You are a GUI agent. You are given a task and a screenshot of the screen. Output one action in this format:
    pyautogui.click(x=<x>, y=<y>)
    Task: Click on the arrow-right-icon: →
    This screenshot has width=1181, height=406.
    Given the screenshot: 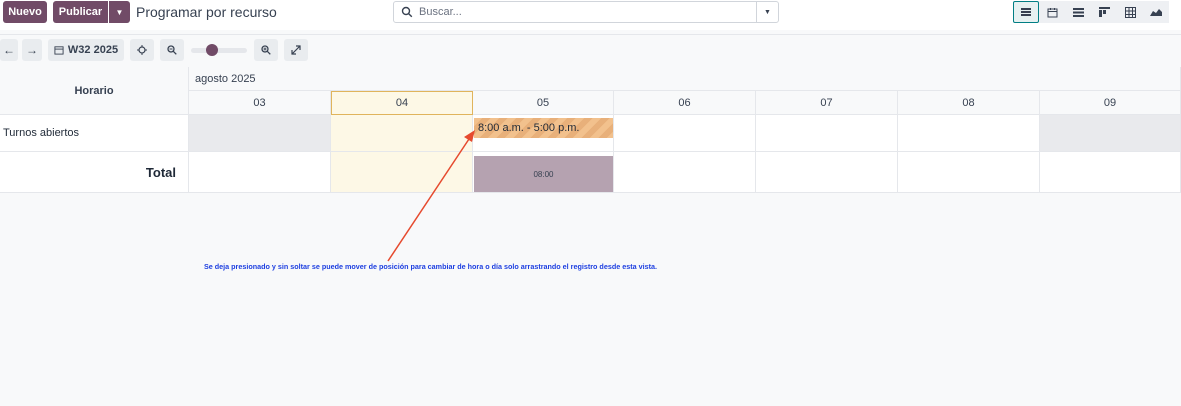 What is the action you would take?
    pyautogui.click(x=32, y=50)
    